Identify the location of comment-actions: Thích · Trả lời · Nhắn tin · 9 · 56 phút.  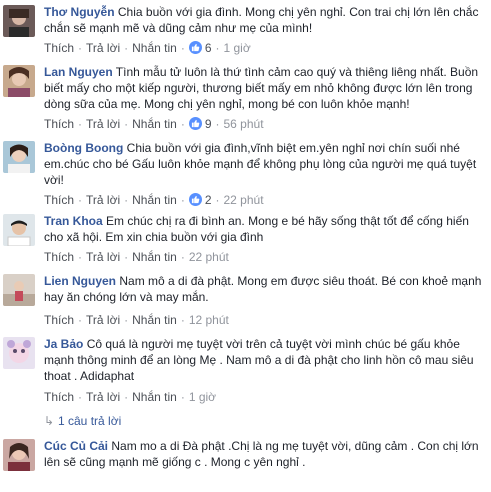
(154, 124).